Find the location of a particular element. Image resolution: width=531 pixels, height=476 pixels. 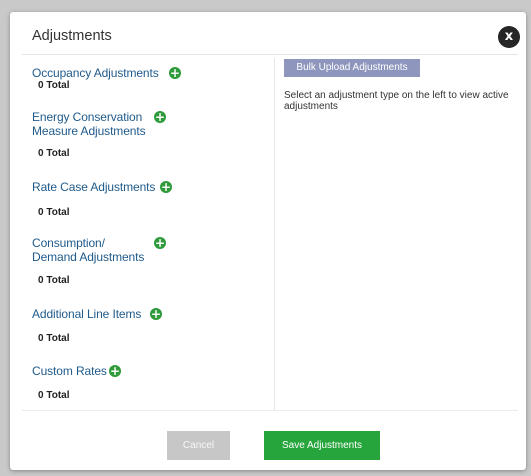

custom-rates-link: Custom Rates is located at coordinates (69, 371).